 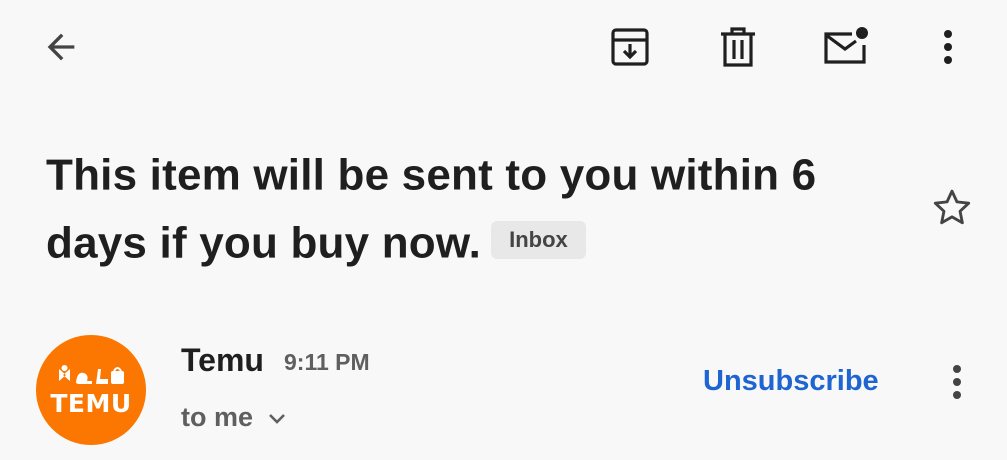 I want to click on chevron-down-icon, so click(x=277, y=419).